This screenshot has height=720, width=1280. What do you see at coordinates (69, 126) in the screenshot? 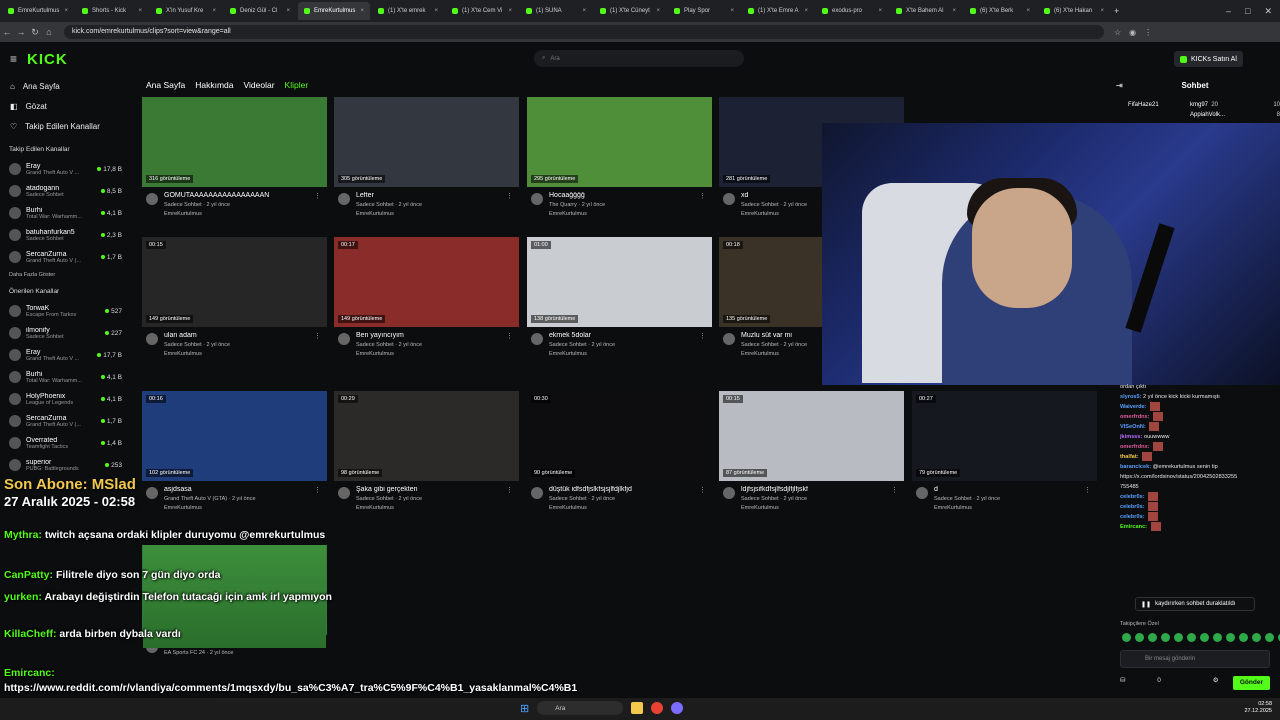
I see `sidebar-item: ♡ Takip Edilen Kanallar` at bounding box center [69, 126].